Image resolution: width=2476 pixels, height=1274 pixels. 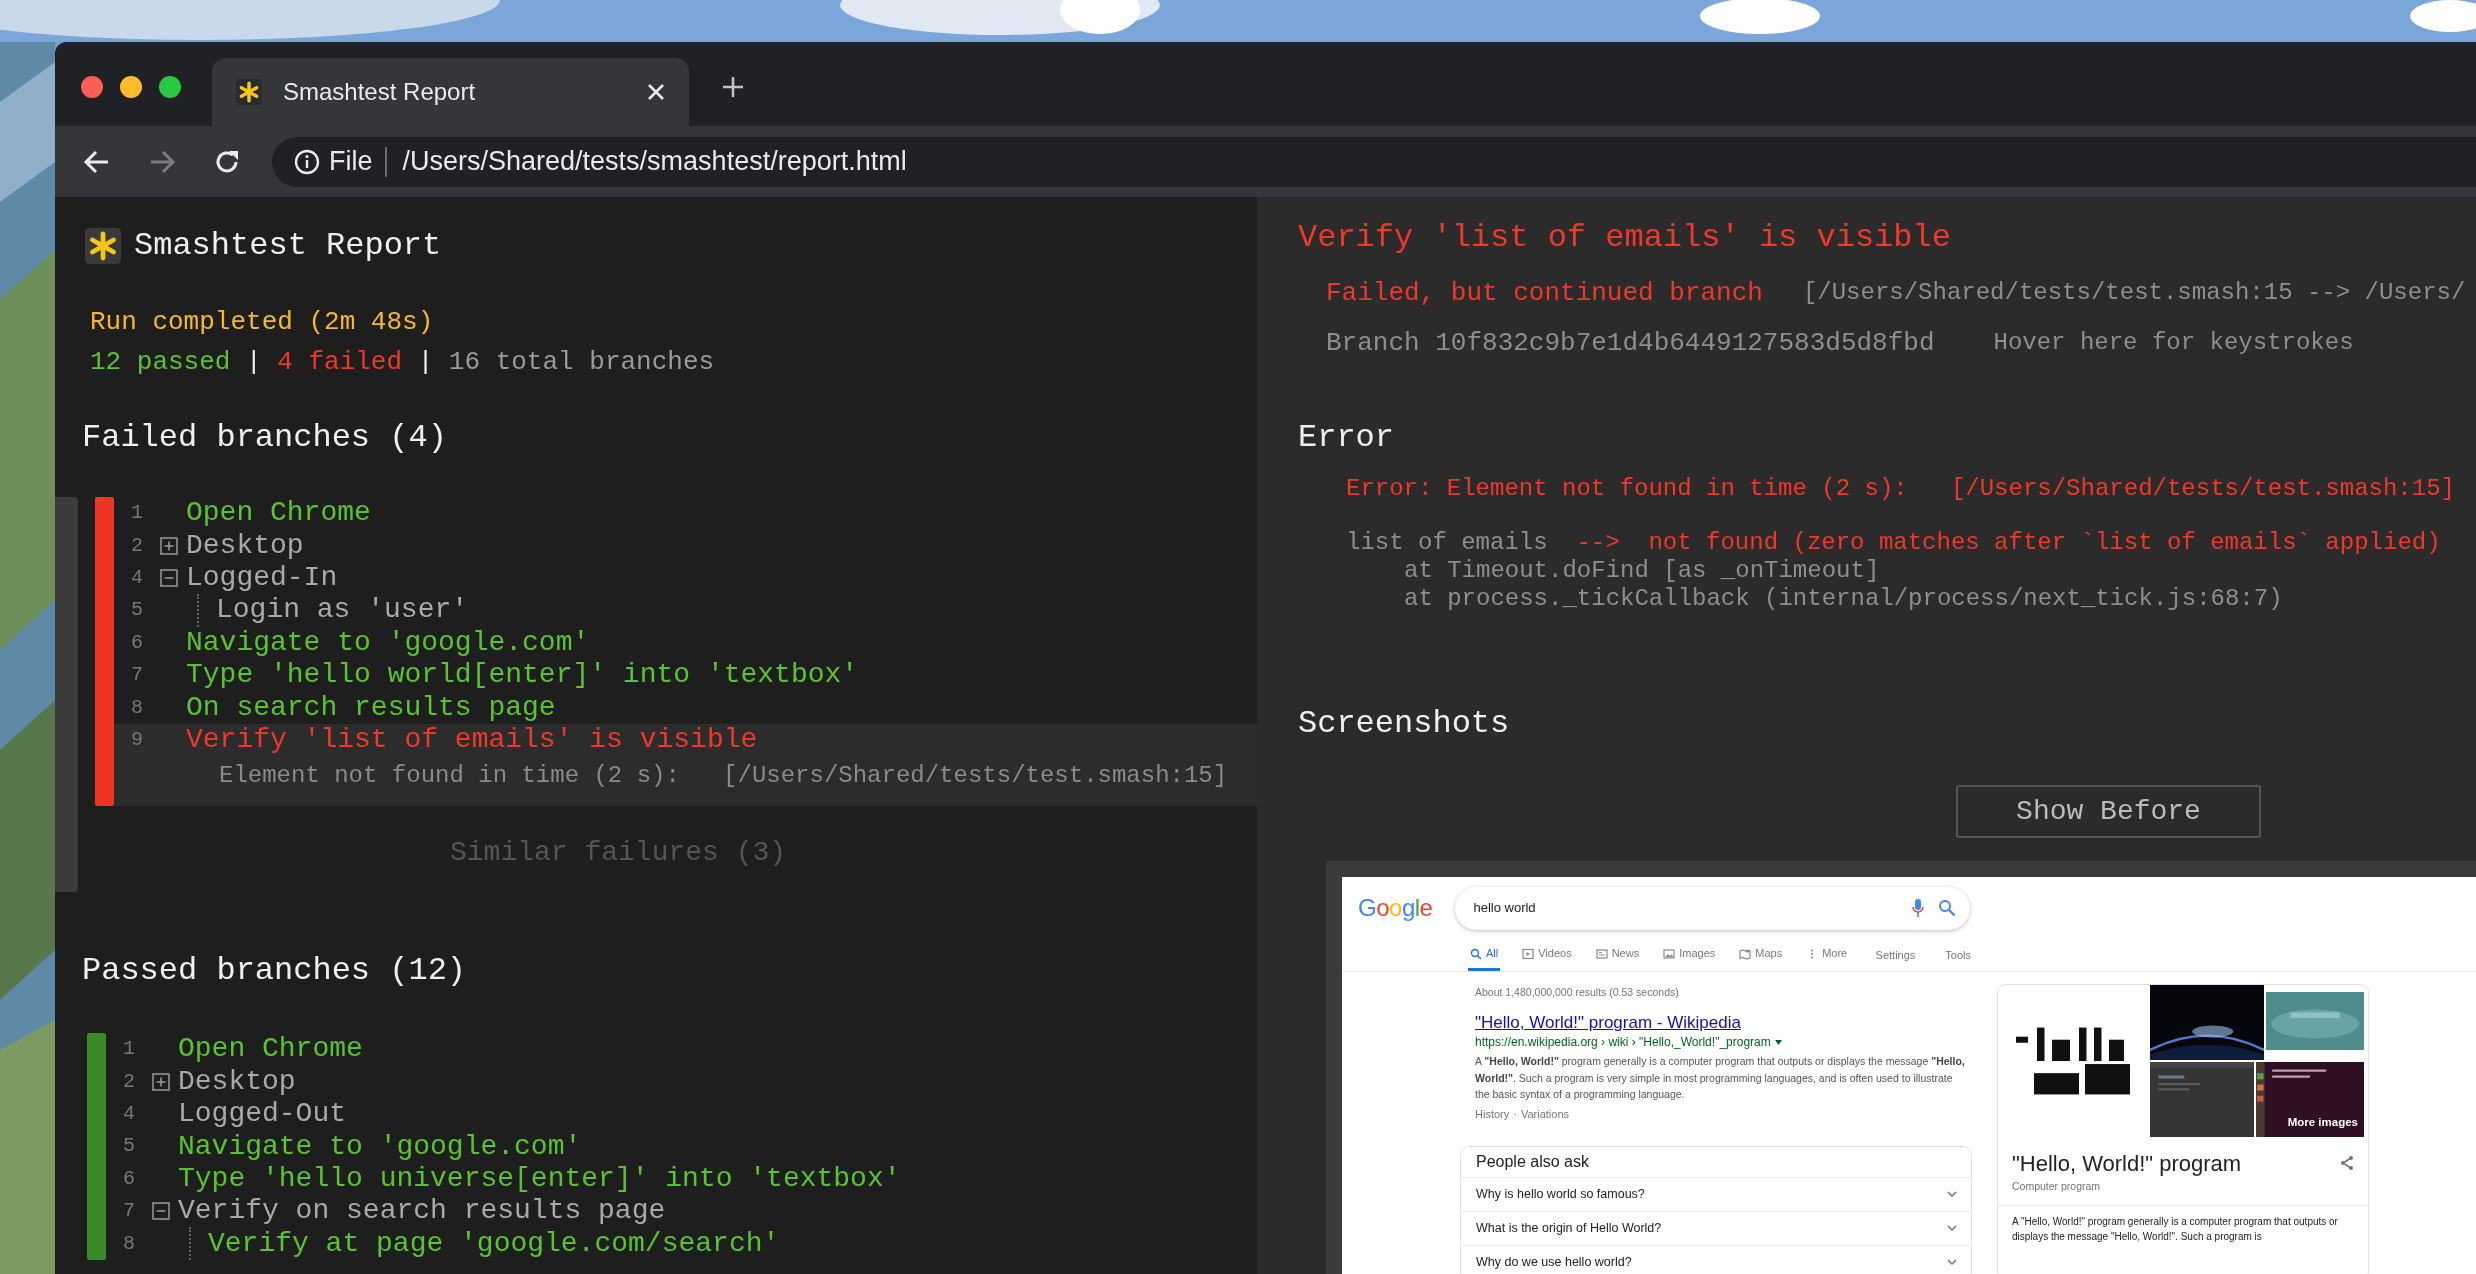 I want to click on stack-trace-line: at process._tickCallback (internal/process/next_tick.js:68:7), so click(x=1844, y=599).